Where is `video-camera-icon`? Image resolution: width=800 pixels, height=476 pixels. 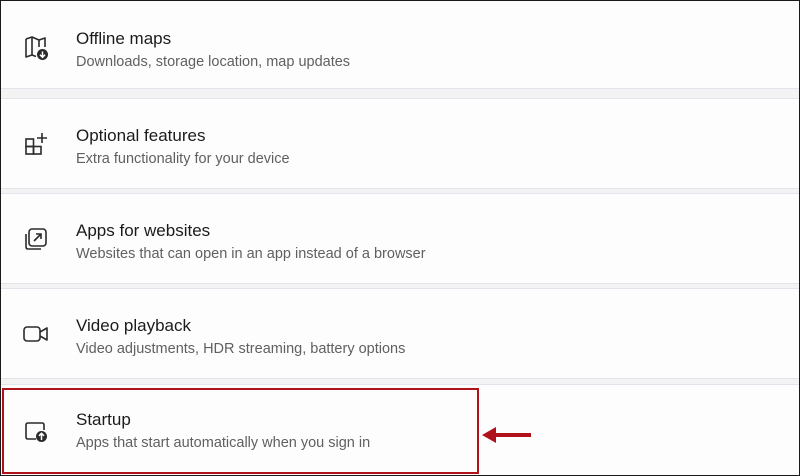 video-camera-icon is located at coordinates (36, 334).